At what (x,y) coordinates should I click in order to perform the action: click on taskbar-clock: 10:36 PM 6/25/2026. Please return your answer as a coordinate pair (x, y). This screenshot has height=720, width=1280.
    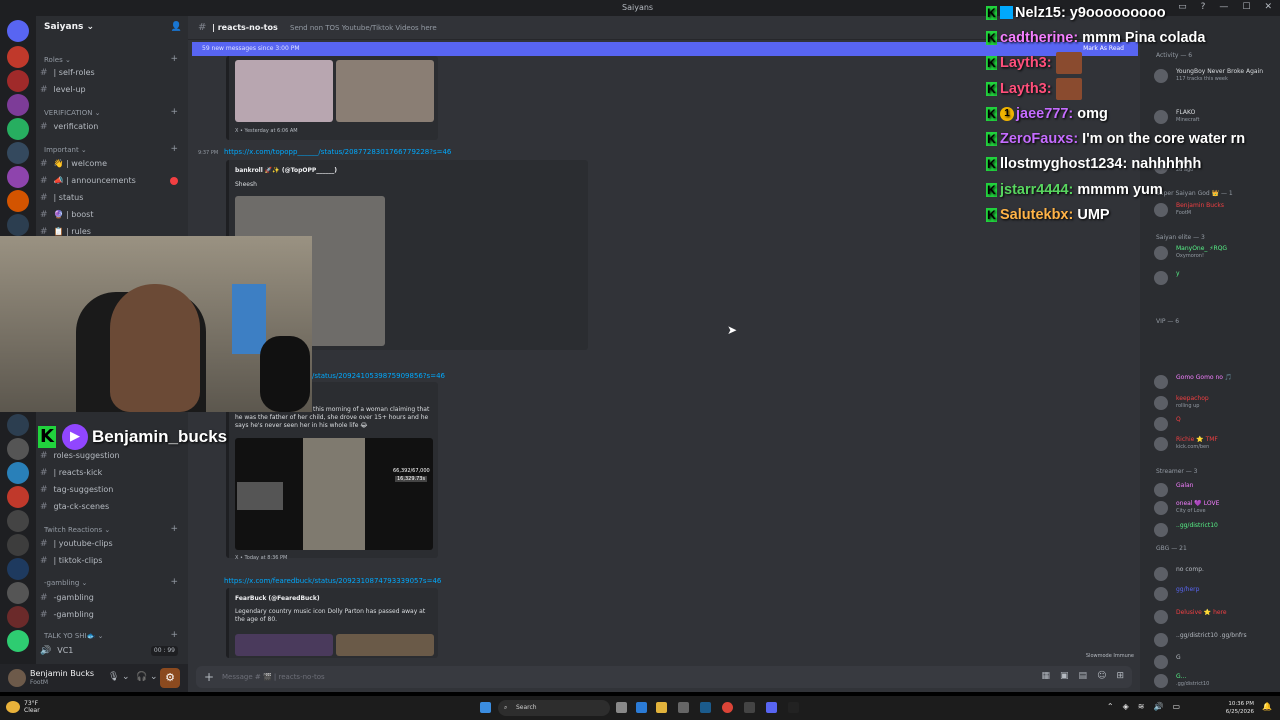
    Looking at the image, I should click on (1240, 708).